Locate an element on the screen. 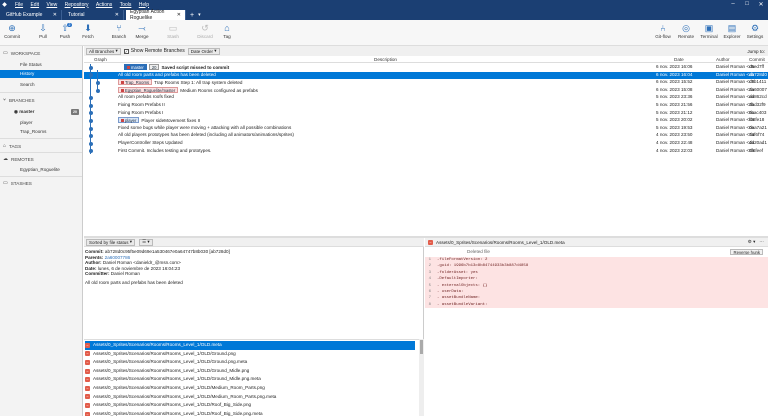  discard-button: ↺ Discard is located at coordinates (205, 30).